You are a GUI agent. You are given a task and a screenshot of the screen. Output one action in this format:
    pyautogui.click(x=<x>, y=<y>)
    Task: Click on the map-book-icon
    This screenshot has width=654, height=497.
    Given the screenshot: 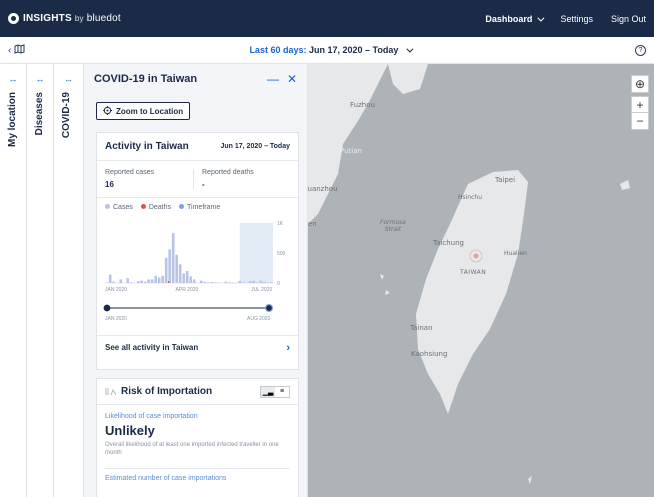 What is the action you would take?
    pyautogui.click(x=19, y=50)
    